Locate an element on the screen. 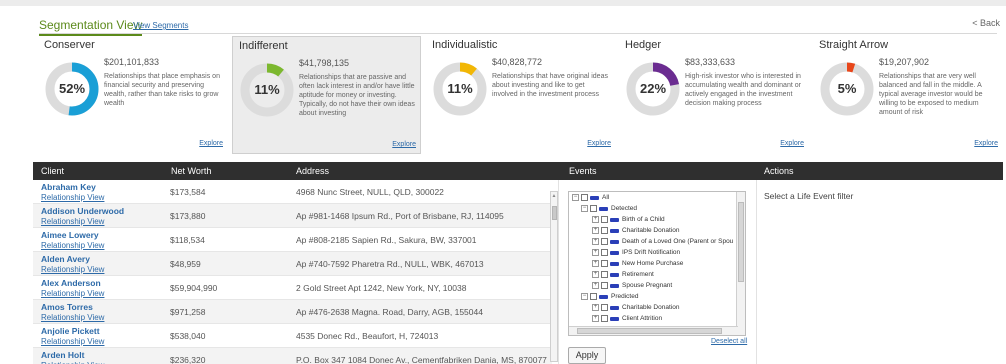  events-horizontal-scrollbar is located at coordinates (653, 330).